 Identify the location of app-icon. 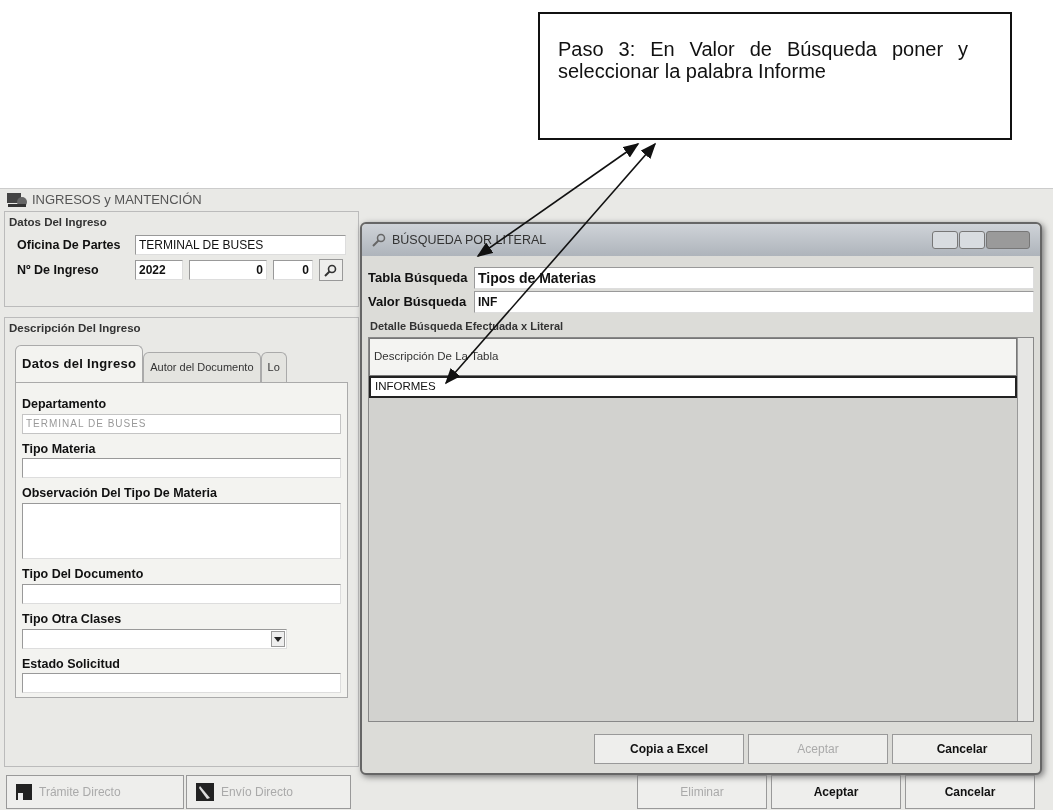
(17, 200).